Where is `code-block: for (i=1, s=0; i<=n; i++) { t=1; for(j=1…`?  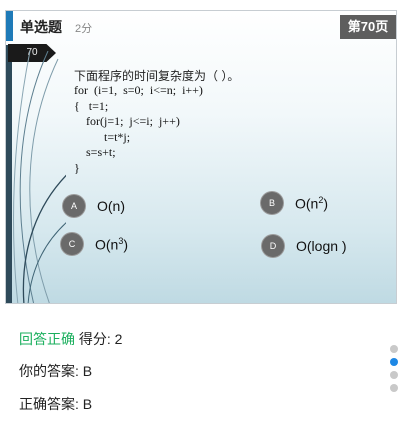 code-block: for (i=1, s=0; i<=n; i++) { t=1; for(j=1… is located at coordinates (138, 129).